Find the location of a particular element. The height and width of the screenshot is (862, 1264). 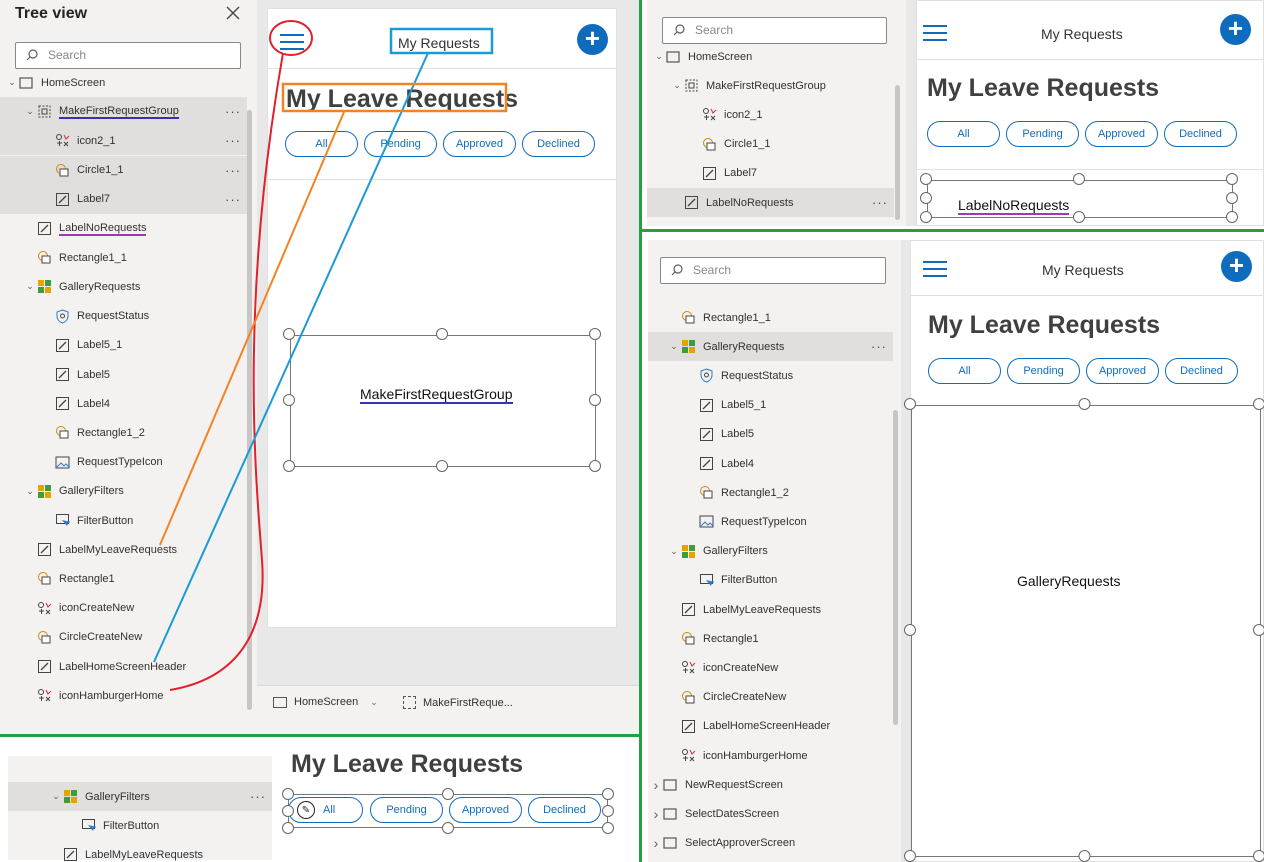

tree-item-make-first-request-group: ⌄ MakeFirstRequestGroup ··· is located at coordinates (123, 112).